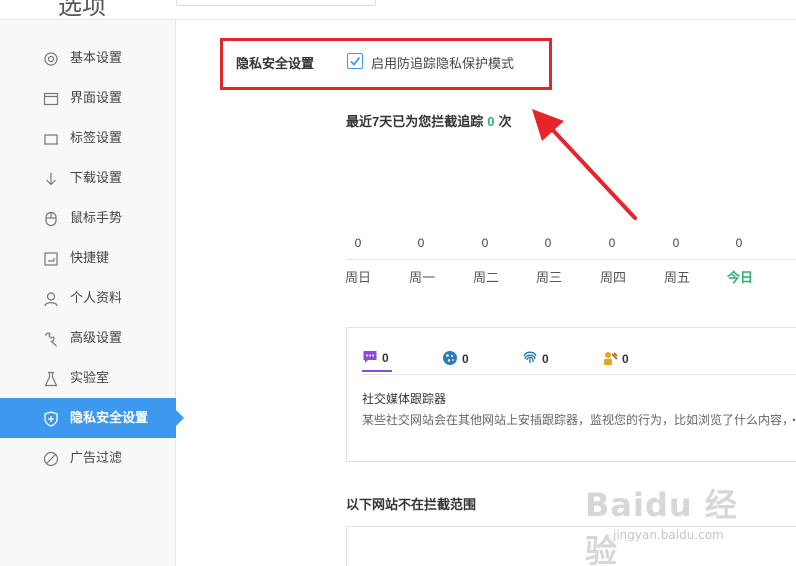  Describe the element at coordinates (450, 359) in the screenshot. I see `cookie-icon` at that location.